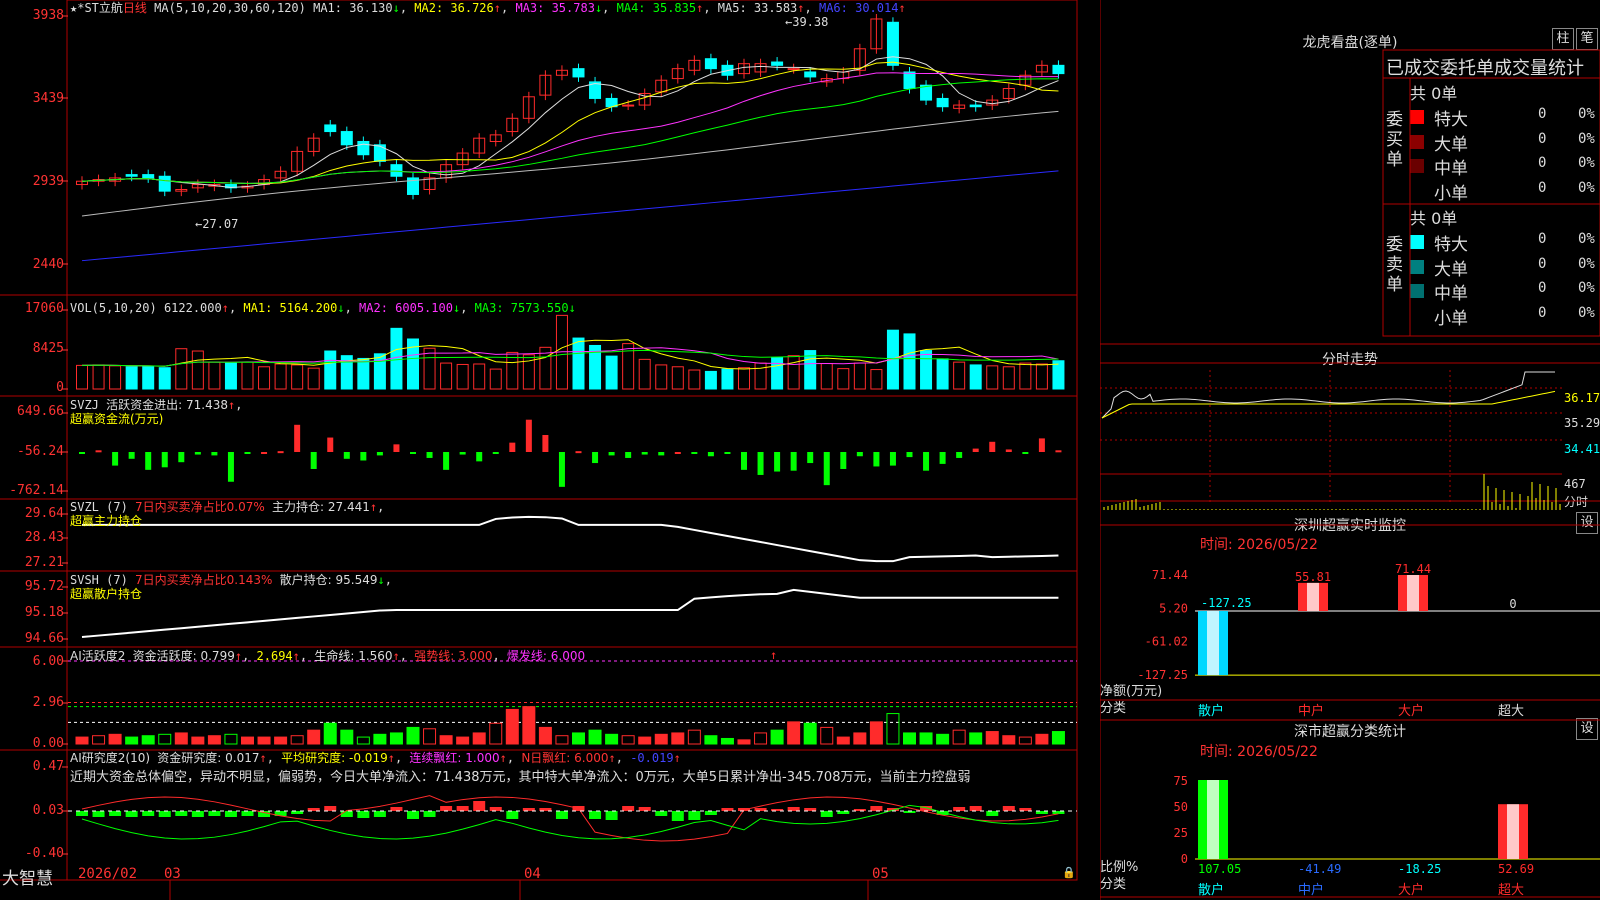 The image size is (1600, 900). What do you see at coordinates (1211, 711) in the screenshot?
I see `monitor-category: 散户` at bounding box center [1211, 711].